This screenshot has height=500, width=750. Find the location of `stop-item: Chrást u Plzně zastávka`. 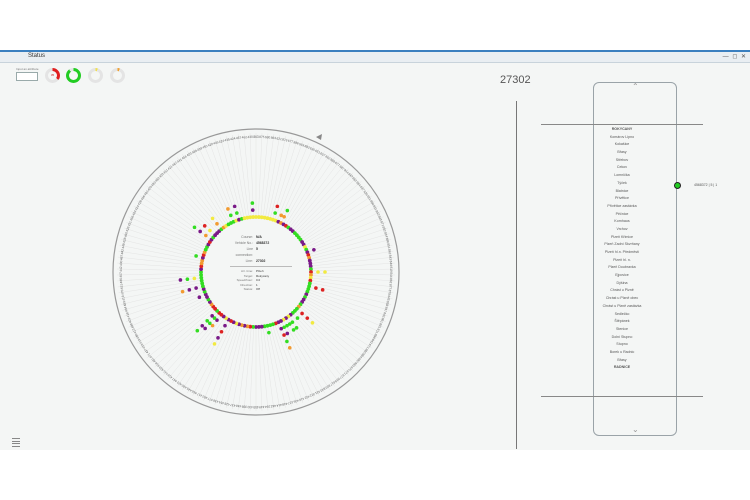

stop-item: Chrást u Plzně zastávka is located at coordinates (622, 307).